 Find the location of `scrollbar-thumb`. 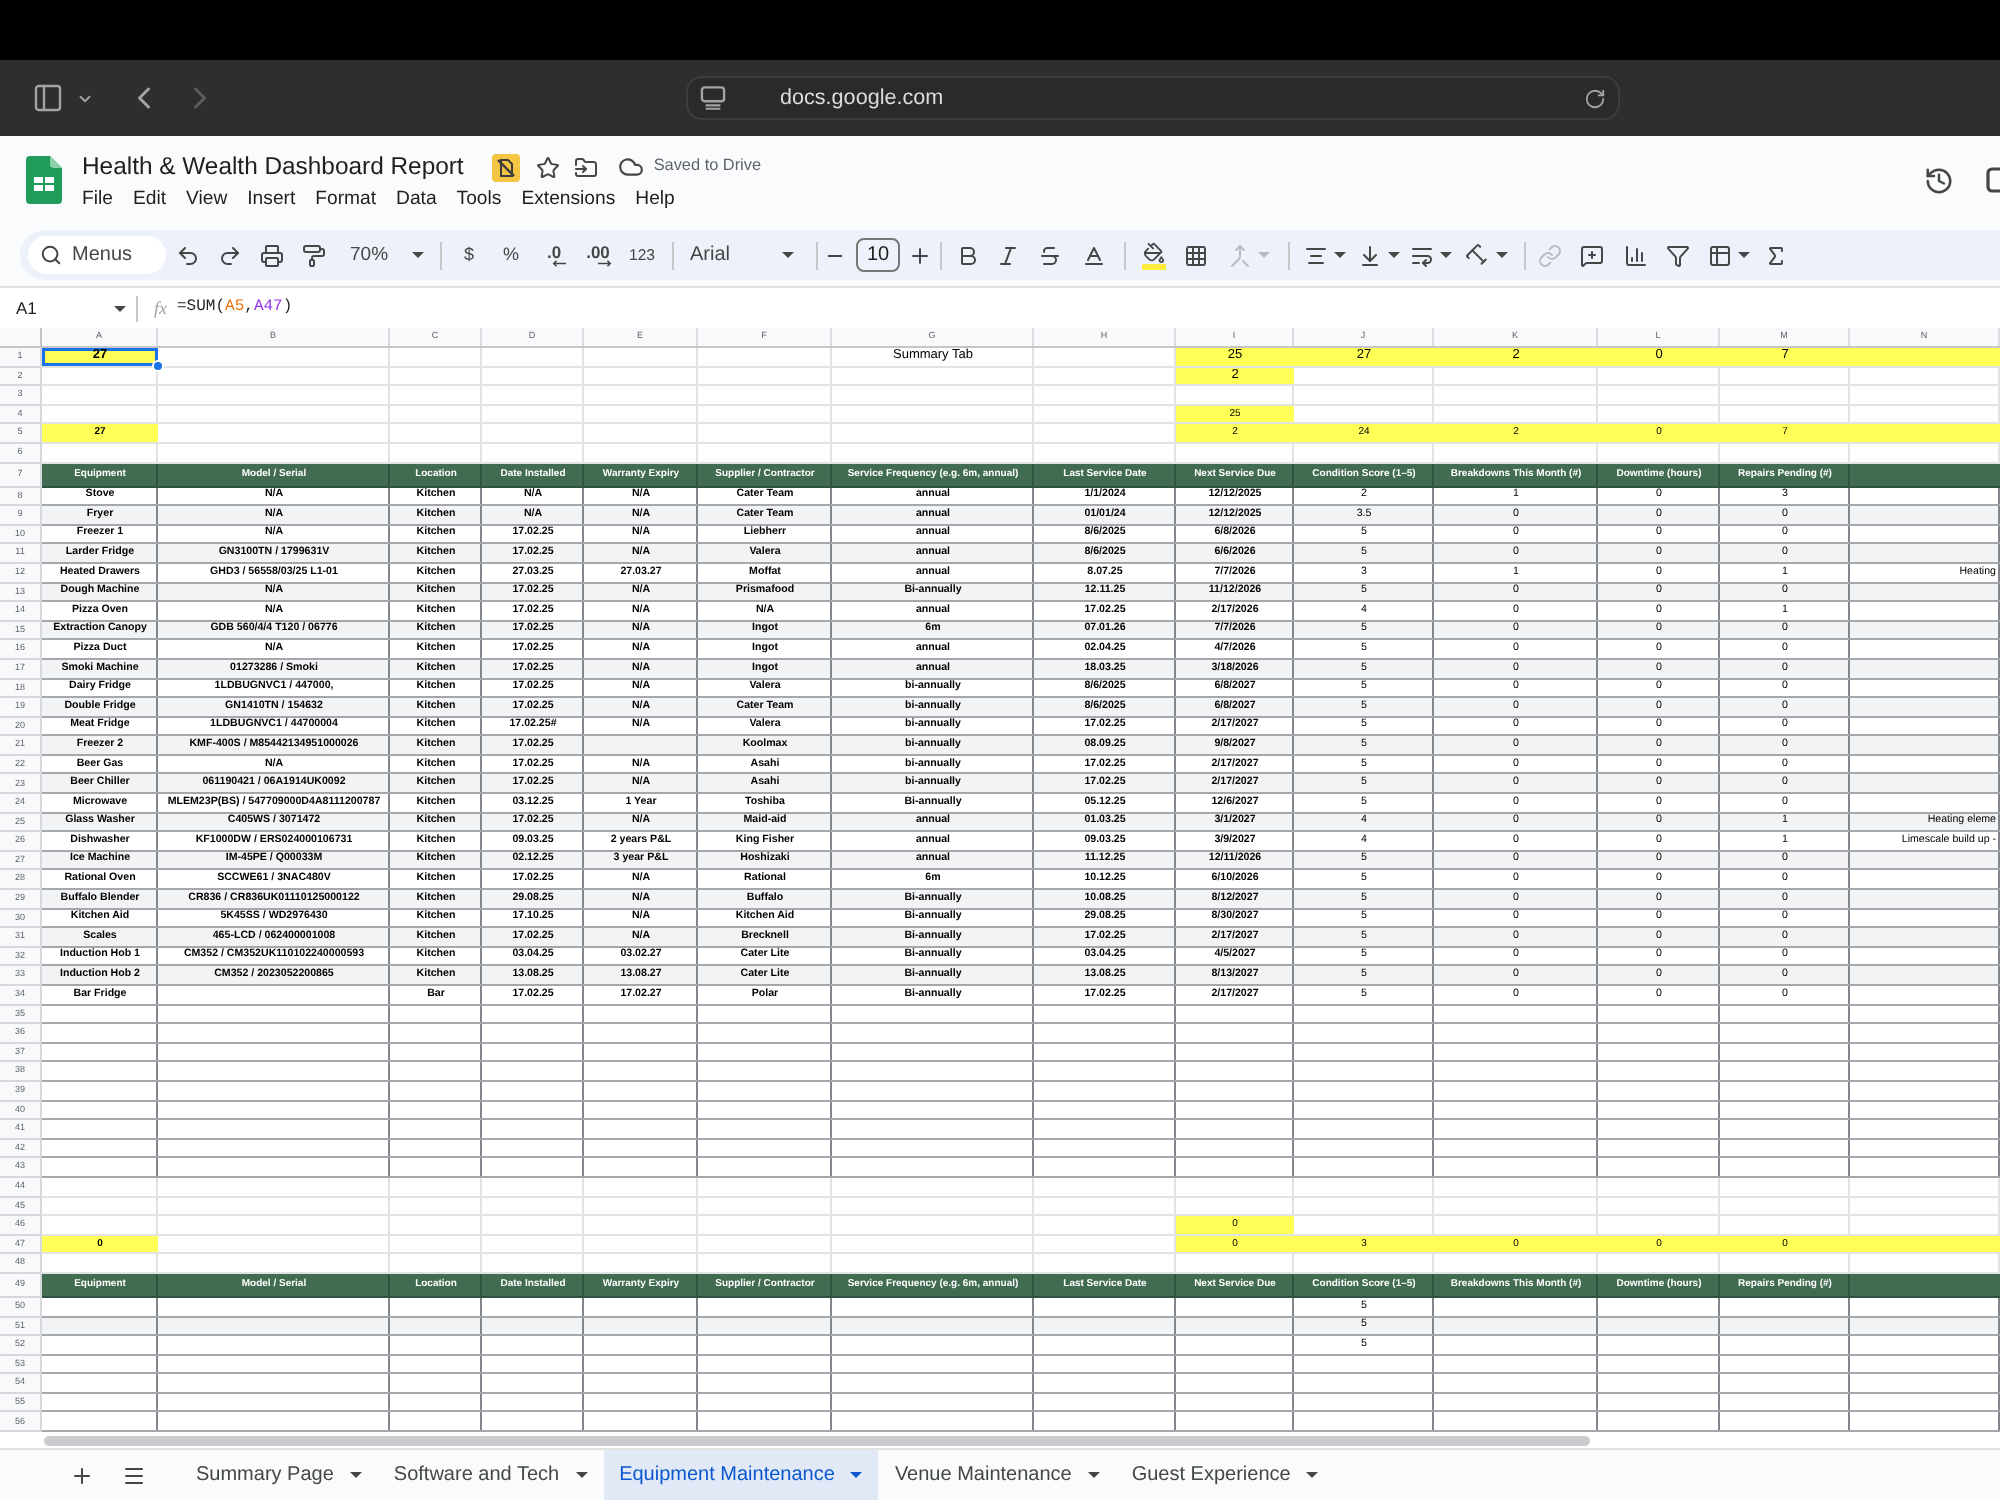

scrollbar-thumb is located at coordinates (817, 1440).